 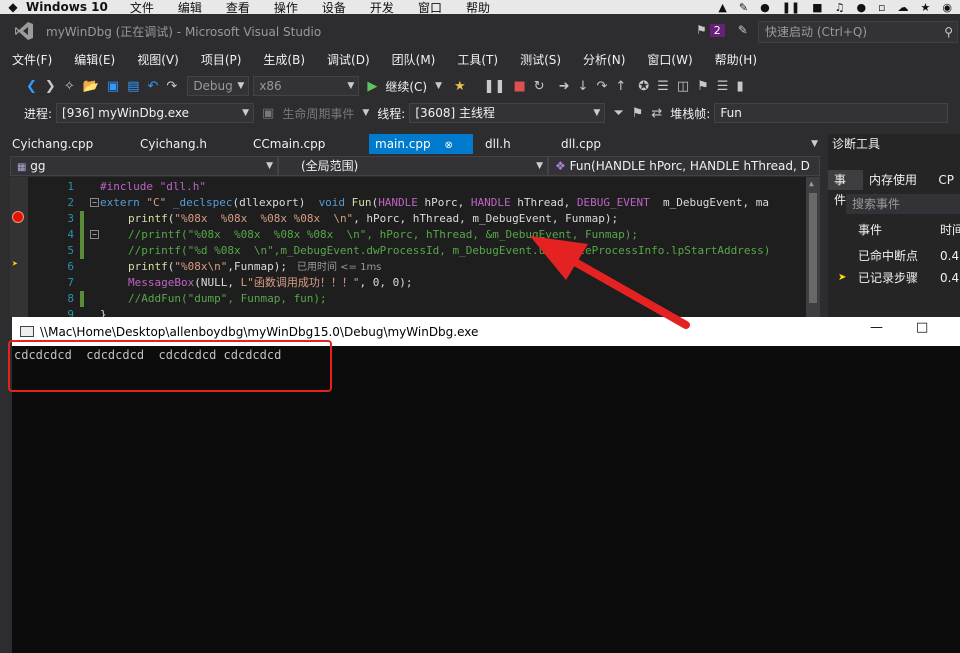 I want to click on scroll-up-icon: ▲, so click(x=811, y=183).